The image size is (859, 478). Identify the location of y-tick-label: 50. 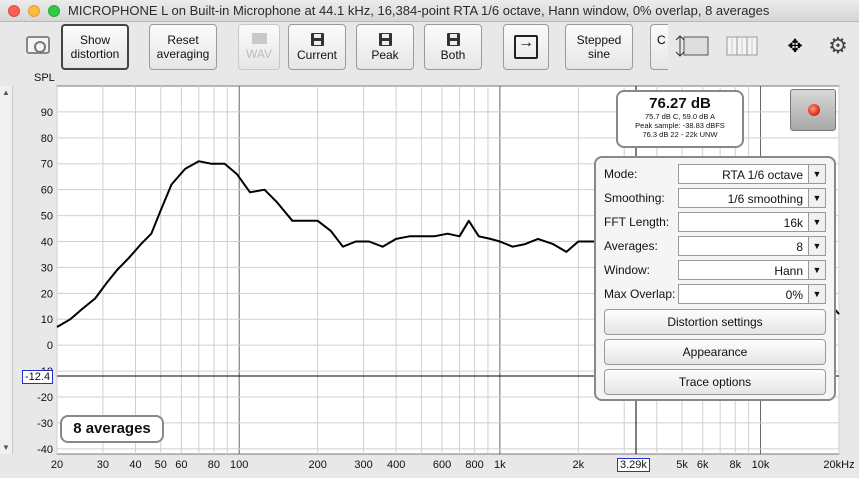
(47, 217).